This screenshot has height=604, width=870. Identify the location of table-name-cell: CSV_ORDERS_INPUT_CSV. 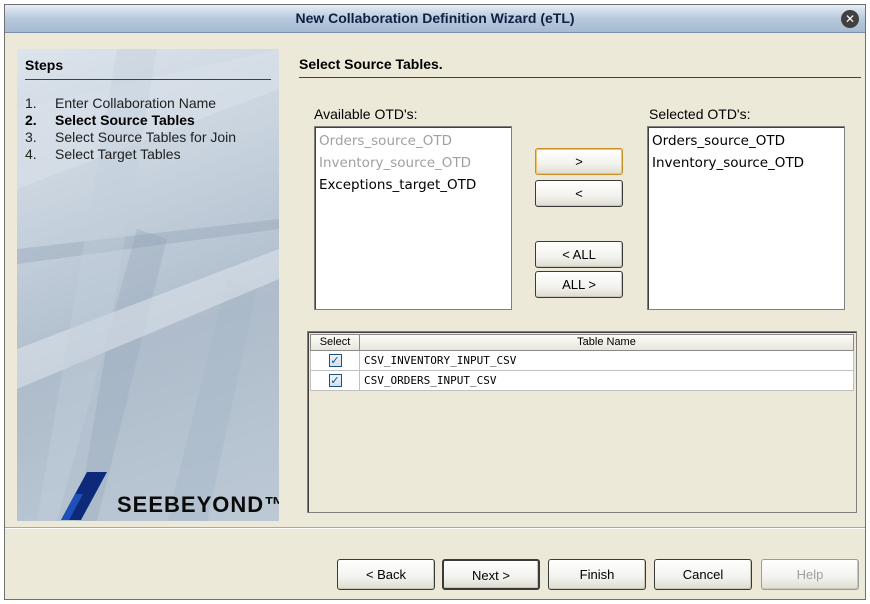
(607, 381).